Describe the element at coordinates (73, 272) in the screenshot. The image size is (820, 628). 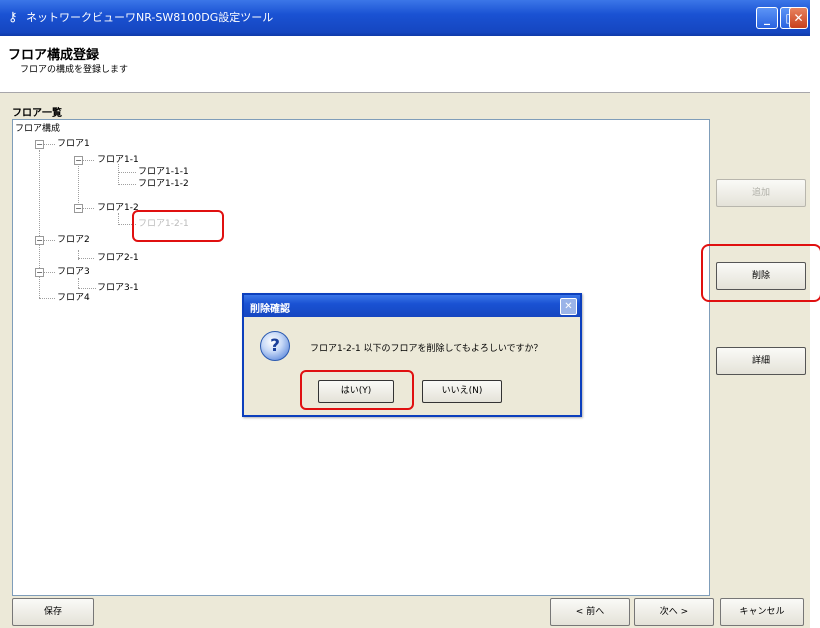
I see `tree-node-floor3: フロア3` at that location.